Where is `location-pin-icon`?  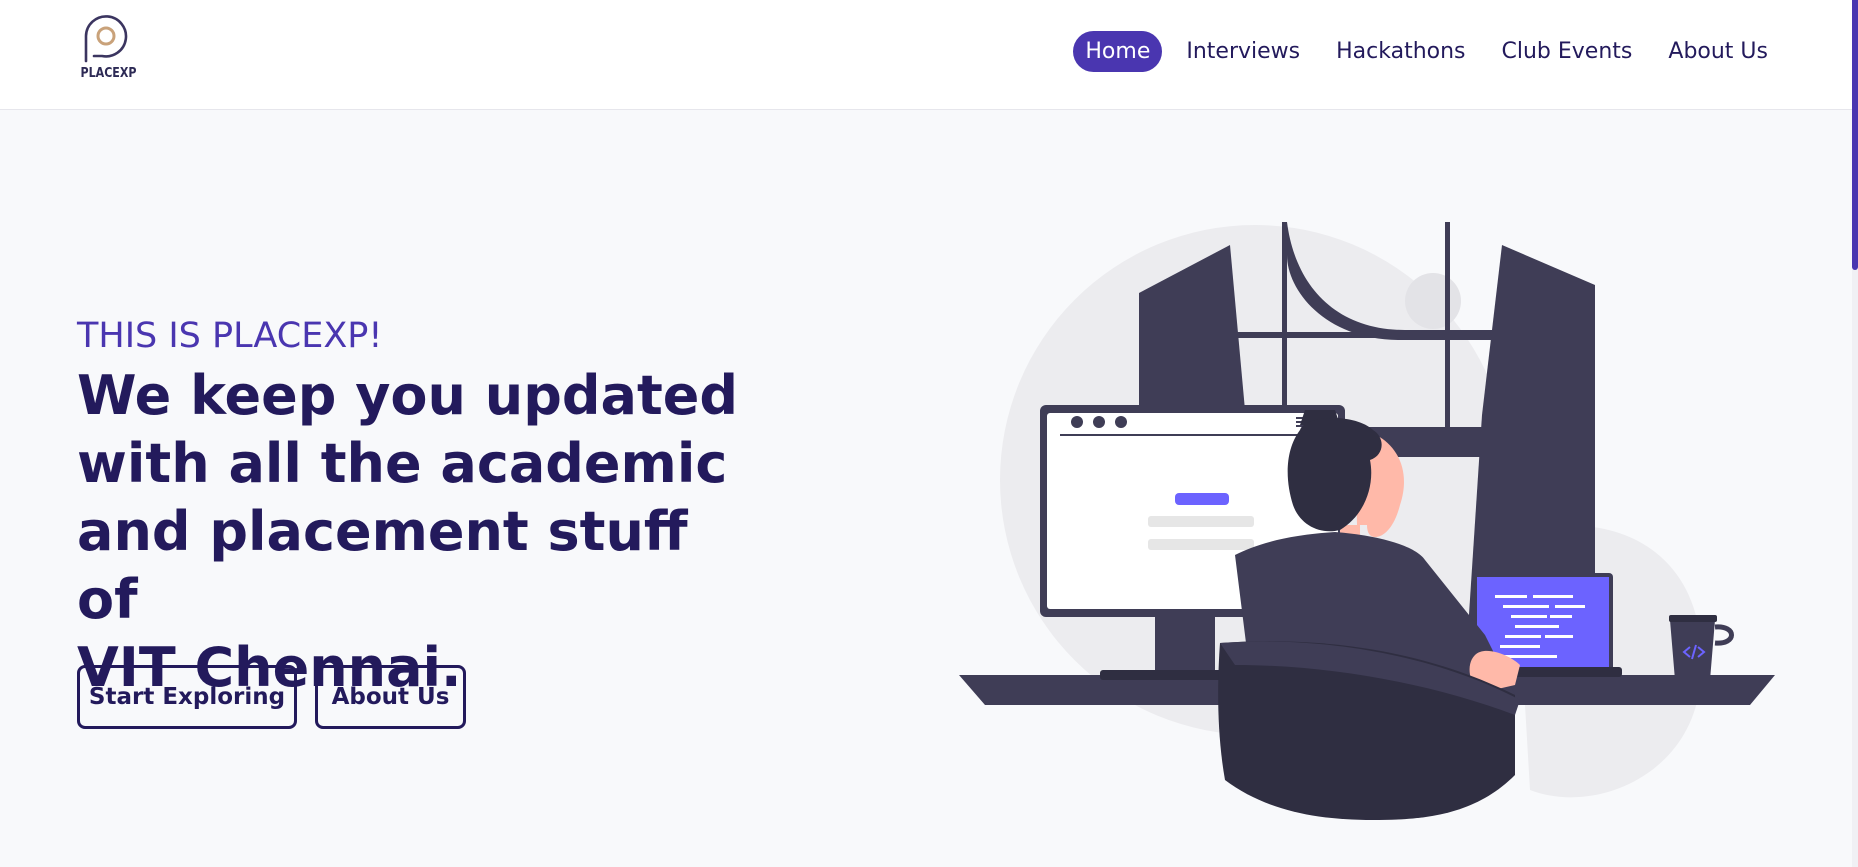 location-pin-icon is located at coordinates (106, 39).